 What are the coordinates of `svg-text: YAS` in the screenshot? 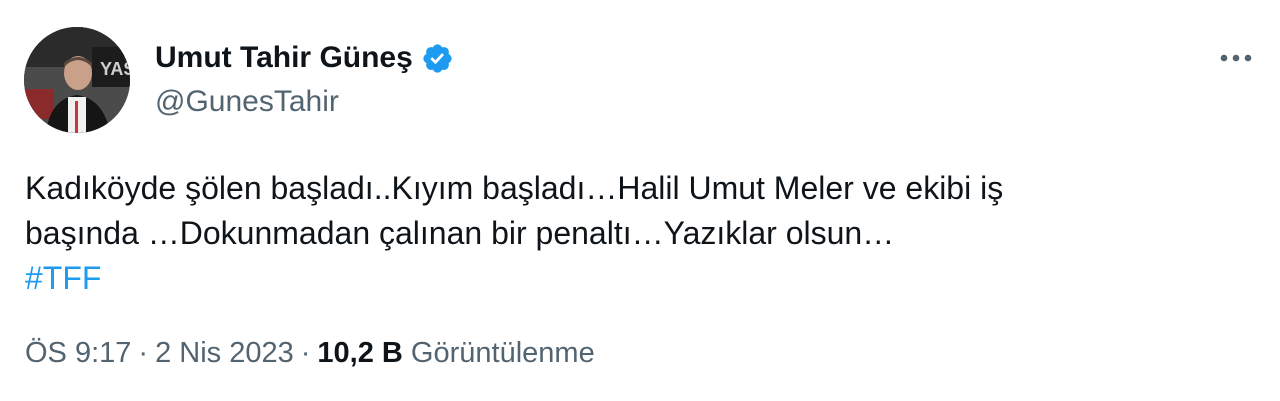 It's located at (115, 69).